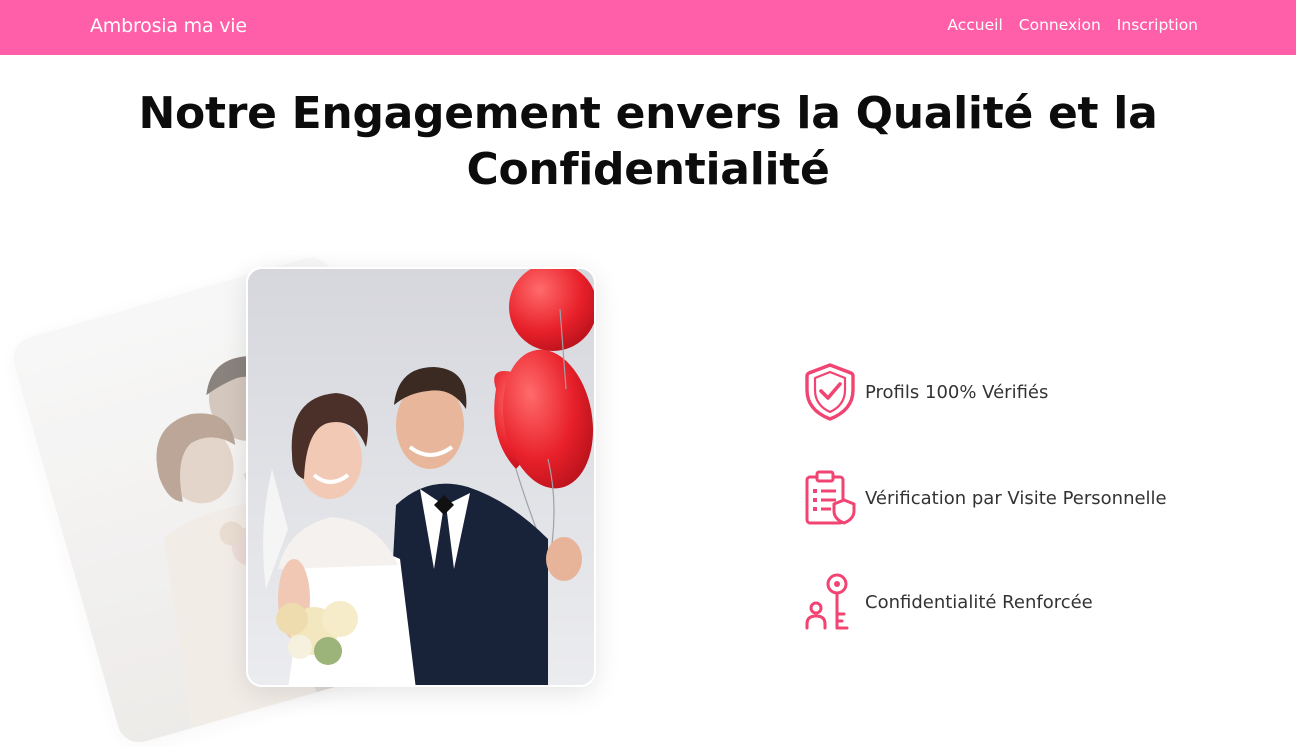 The width and height of the screenshot is (1296, 747). What do you see at coordinates (1157, 25) in the screenshot?
I see `nav-link-inscription: Inscription` at bounding box center [1157, 25].